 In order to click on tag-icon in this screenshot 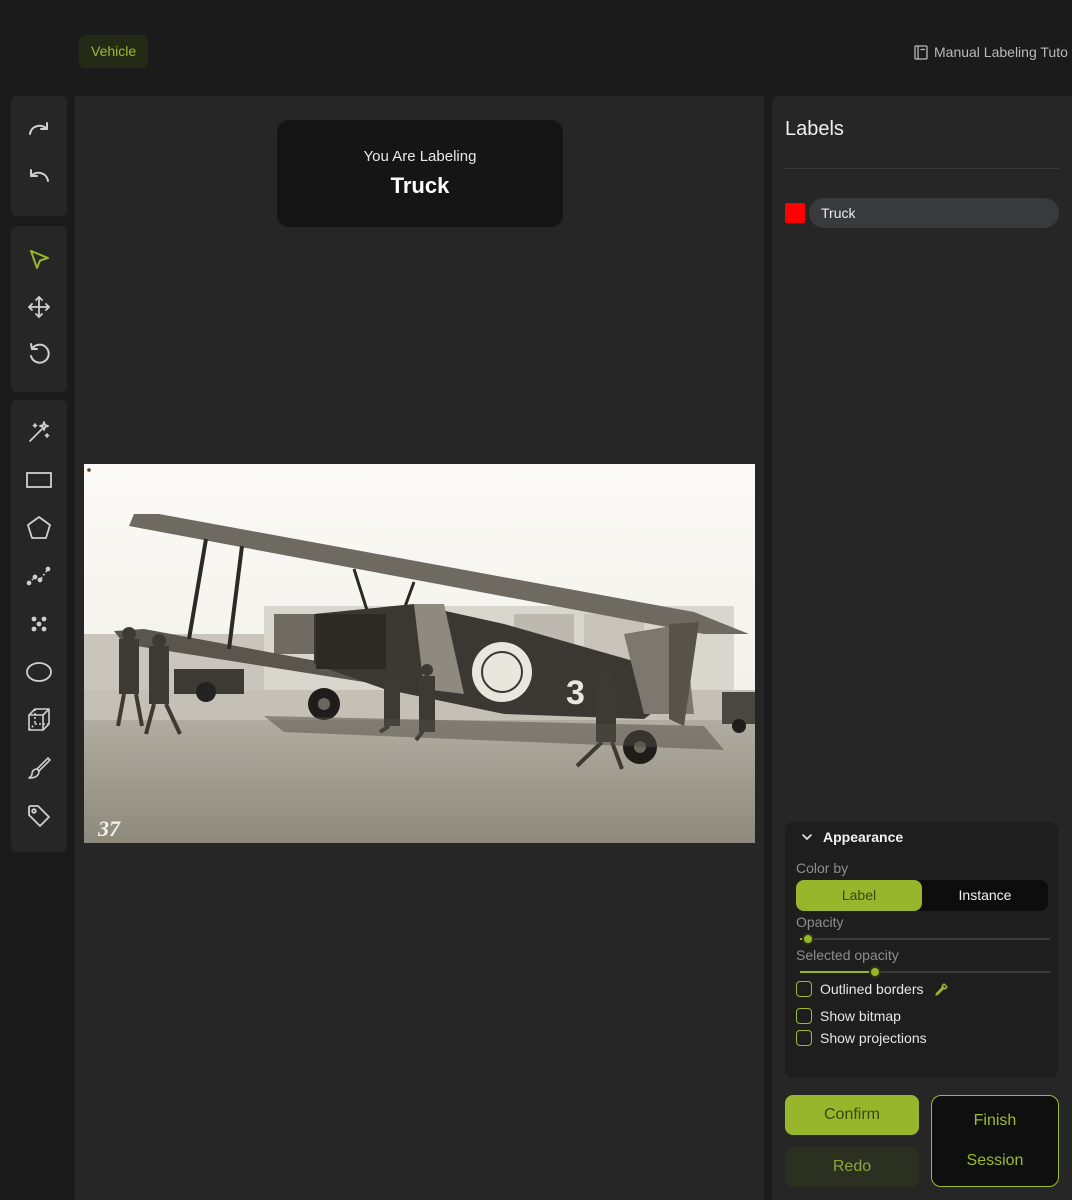, I will do `click(39, 816)`.